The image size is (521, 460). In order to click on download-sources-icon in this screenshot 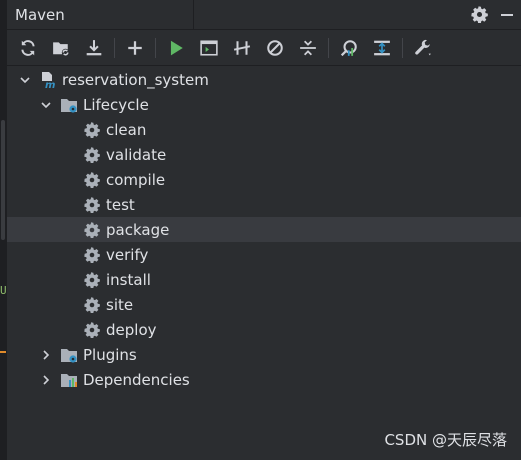, I will do `click(94, 48)`.